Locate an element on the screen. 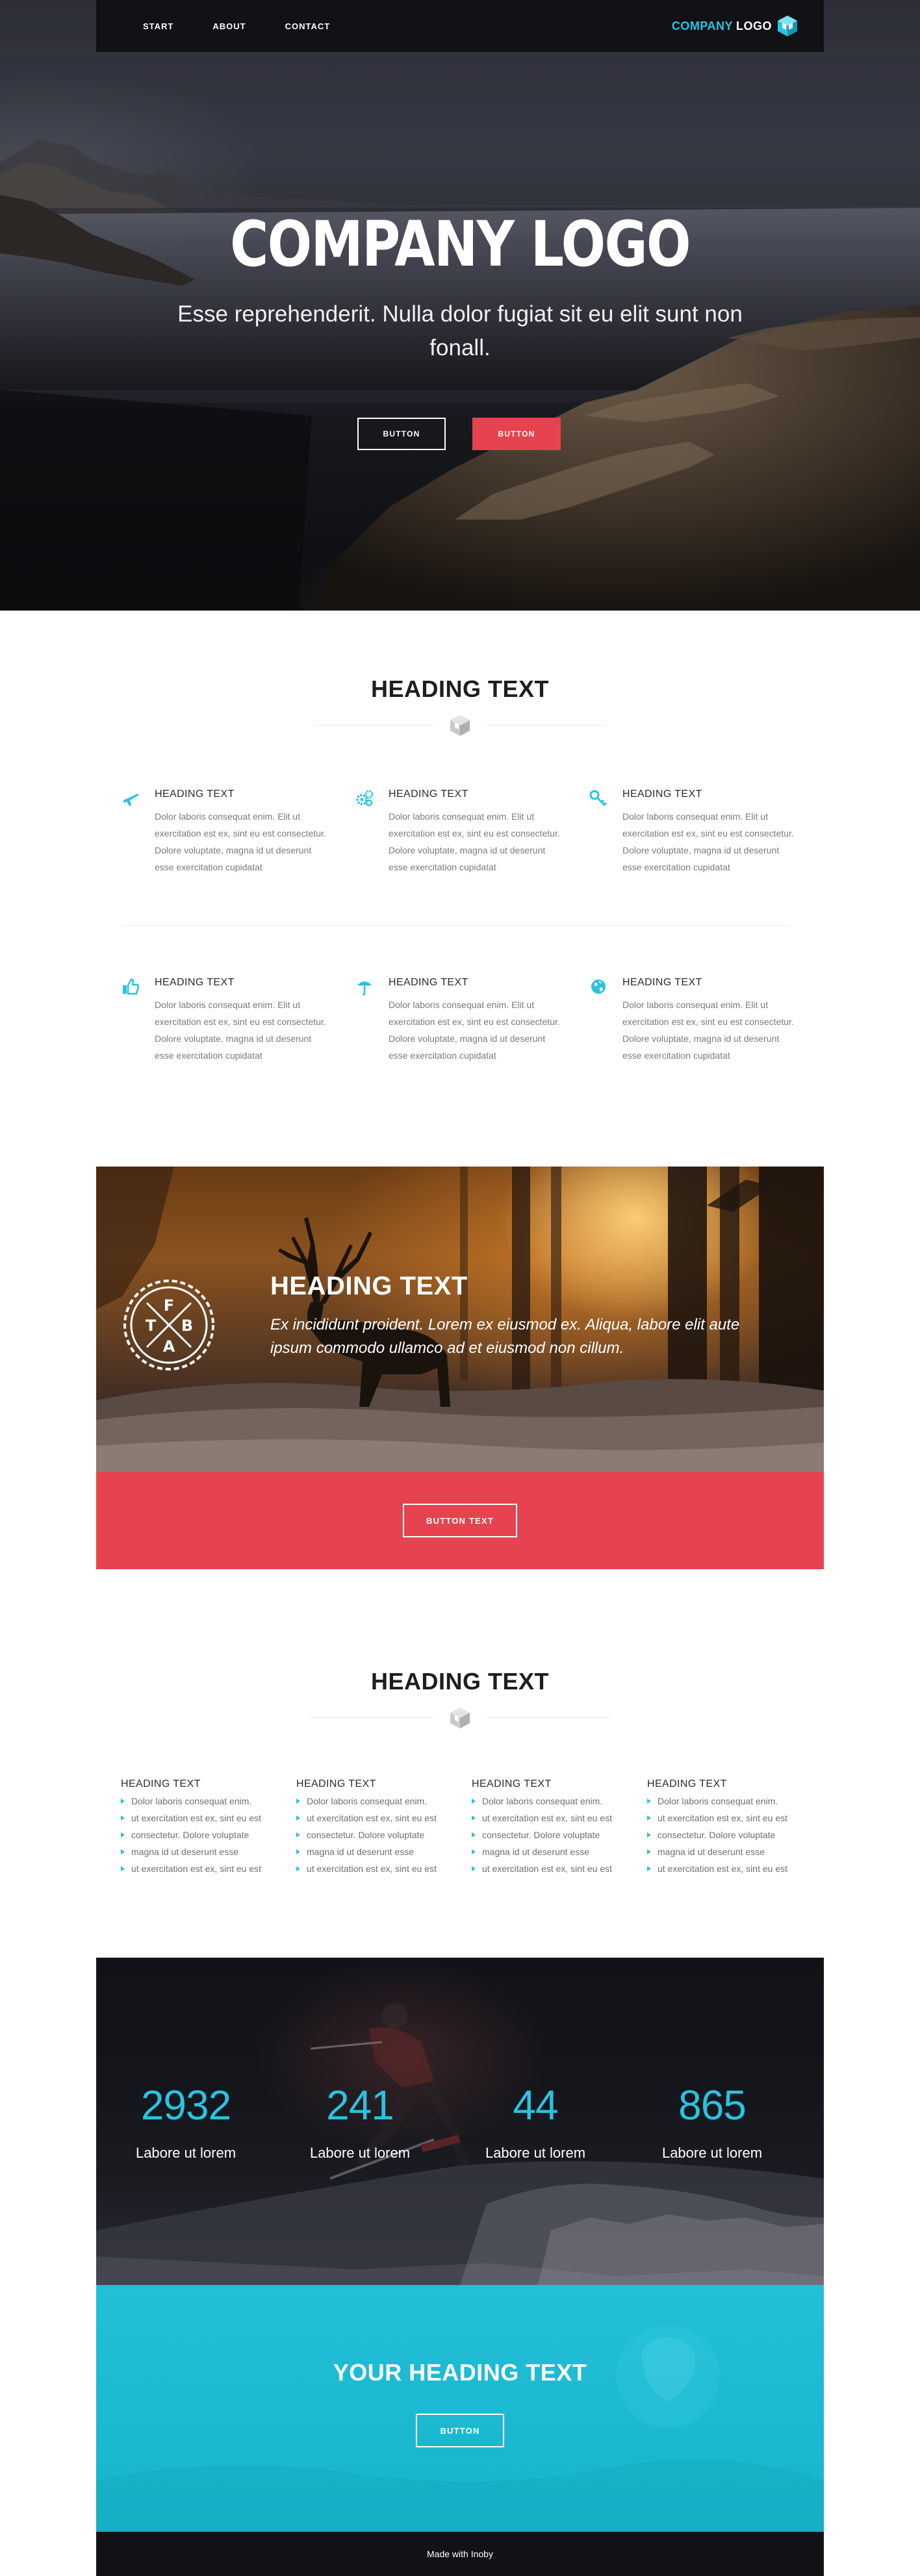 The image size is (920, 2576). brand-logo-part2: LOGO is located at coordinates (754, 25).